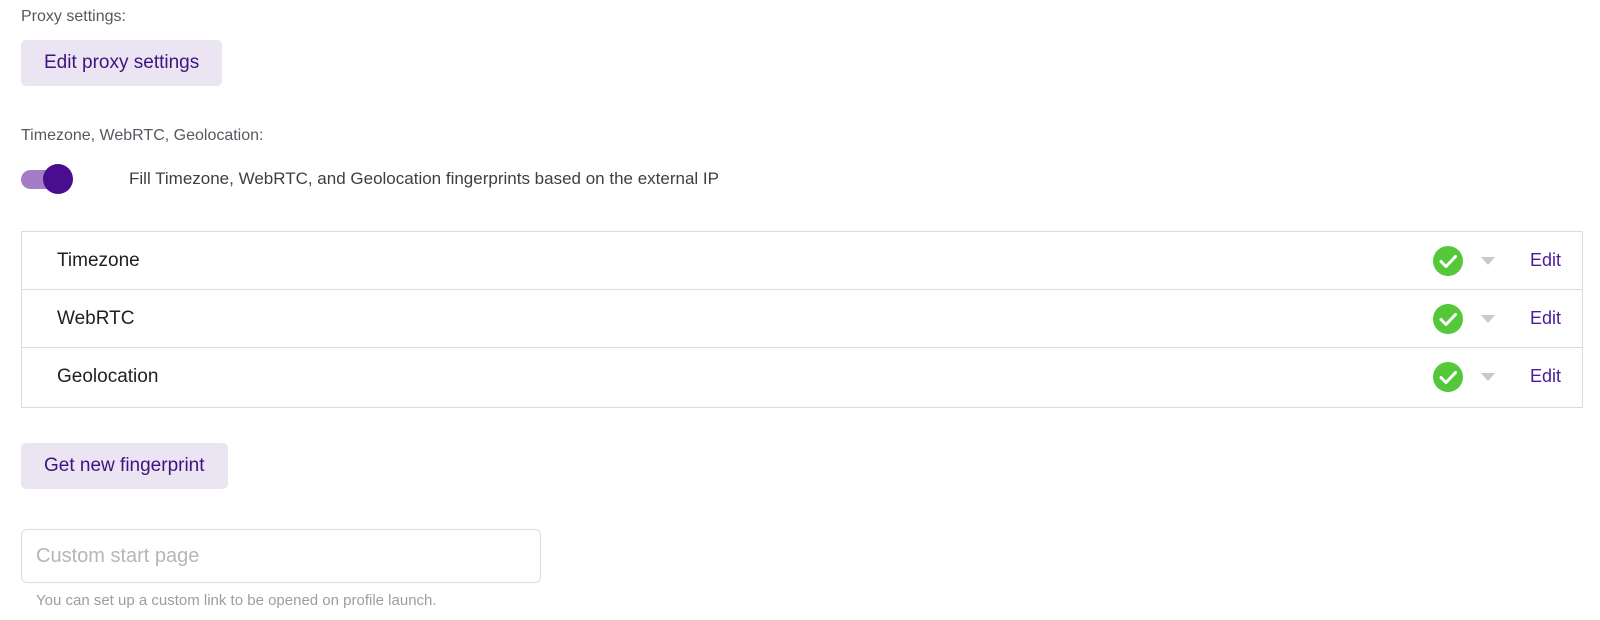 The width and height of the screenshot is (1600, 620). I want to click on geo-settings-label: Timezone, WebRTC, Geolocation:, so click(142, 135).